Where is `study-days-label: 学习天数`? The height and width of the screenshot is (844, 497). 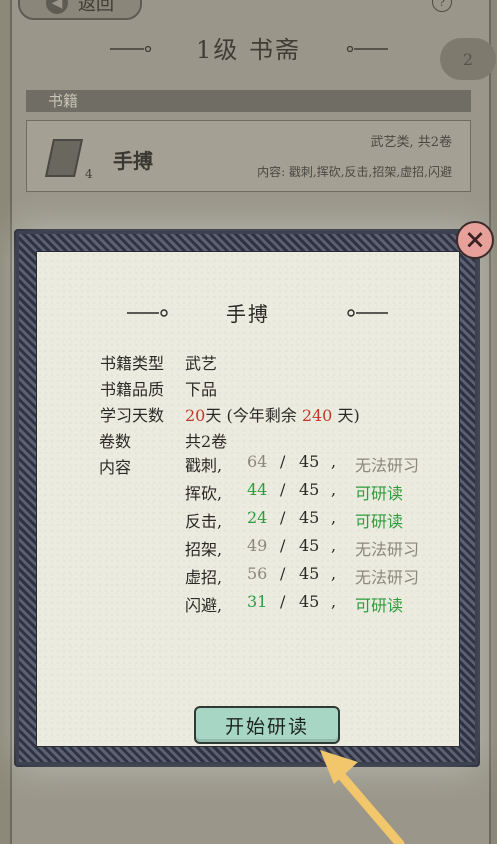 study-days-label: 学习天数 is located at coordinates (131, 415).